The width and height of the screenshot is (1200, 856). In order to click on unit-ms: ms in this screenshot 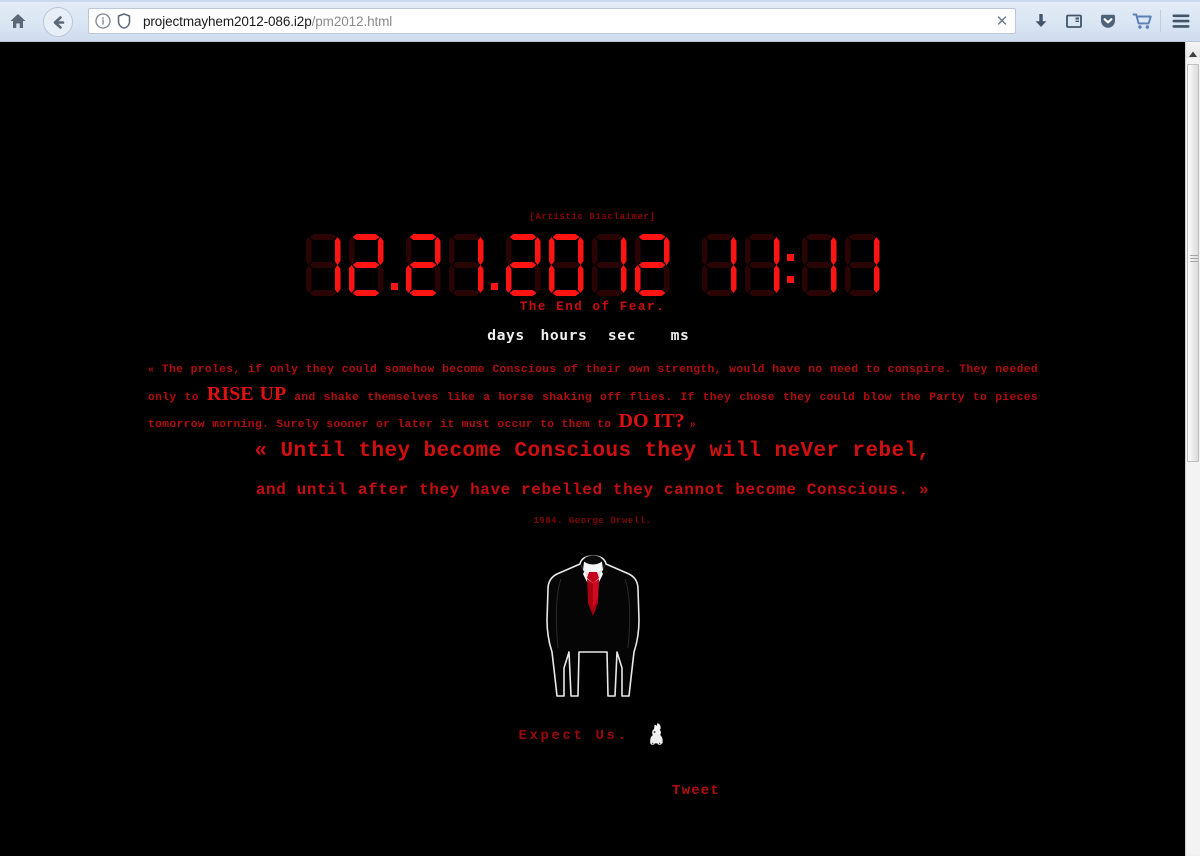, I will do `click(679, 336)`.